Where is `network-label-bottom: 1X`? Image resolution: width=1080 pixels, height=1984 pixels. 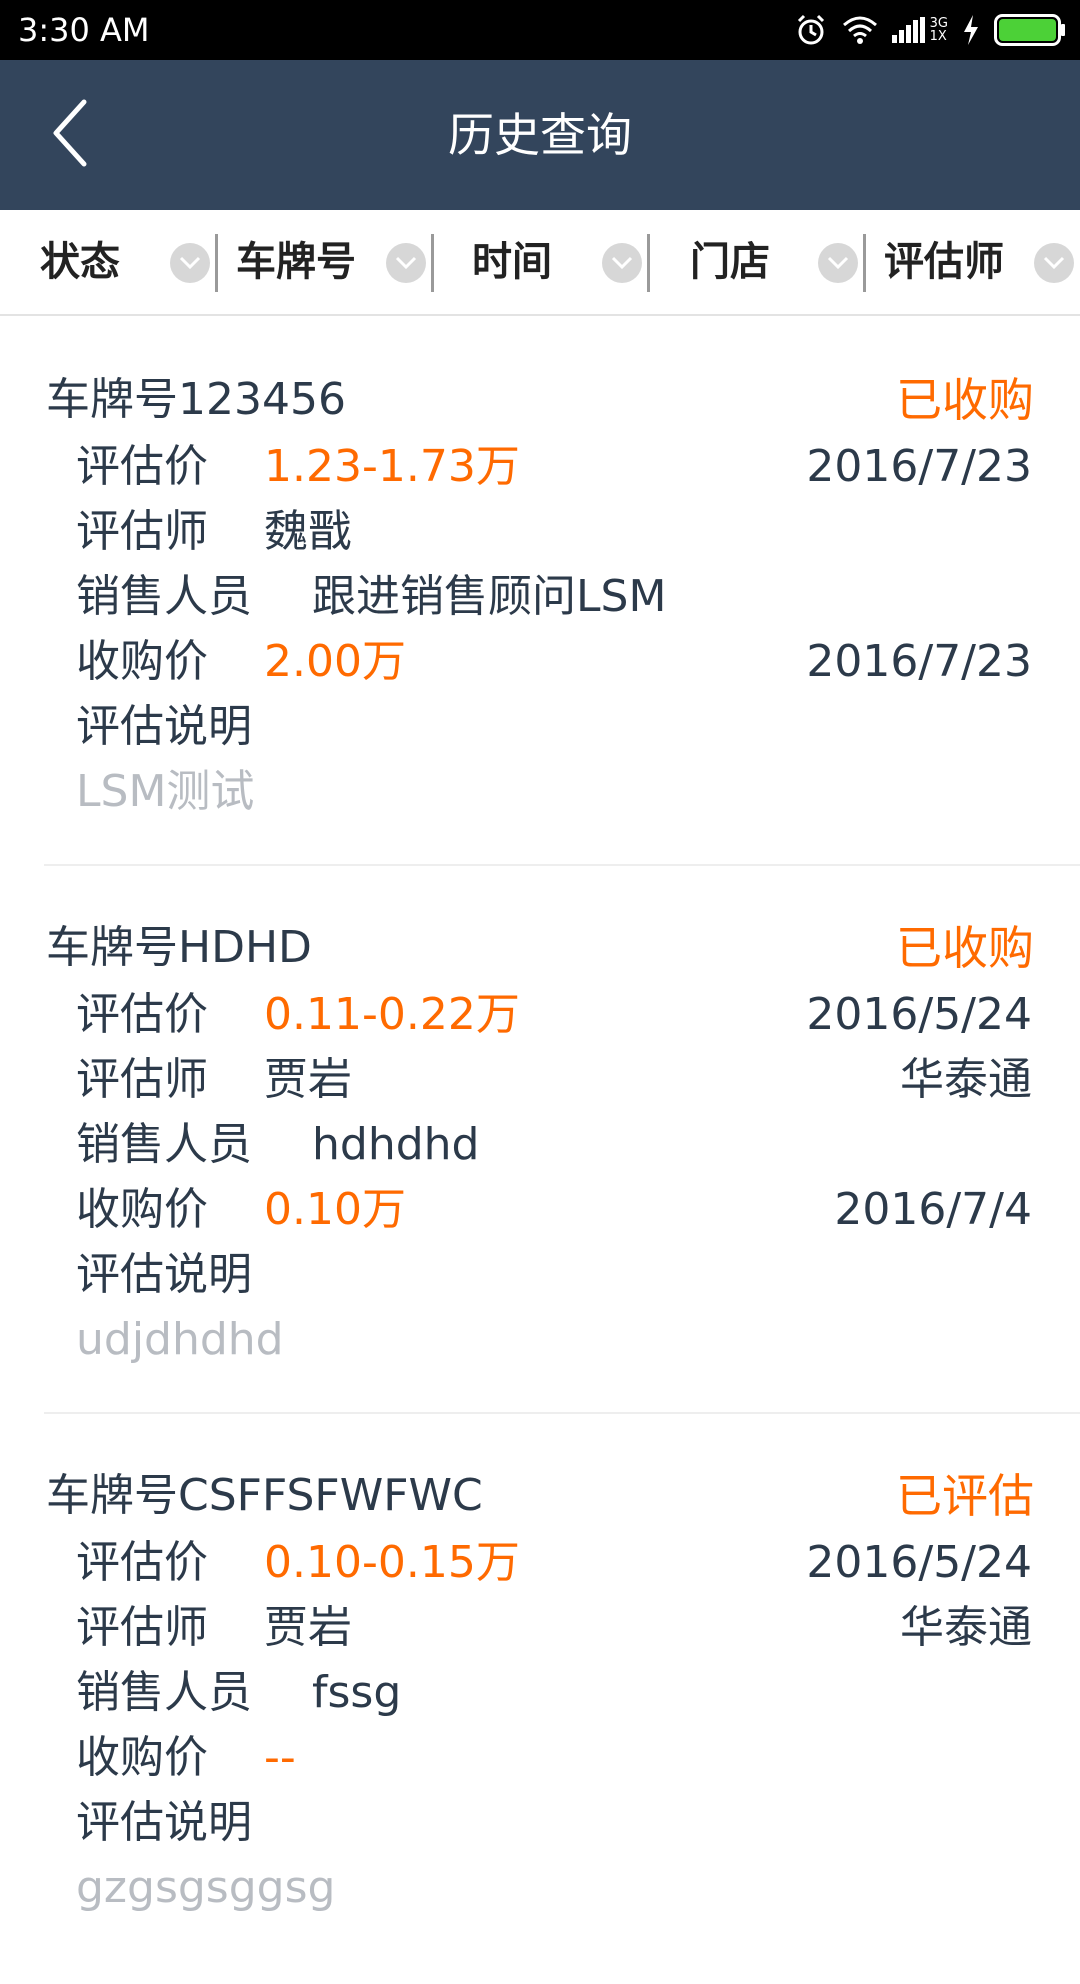
network-label-bottom: 1X is located at coordinates (938, 36).